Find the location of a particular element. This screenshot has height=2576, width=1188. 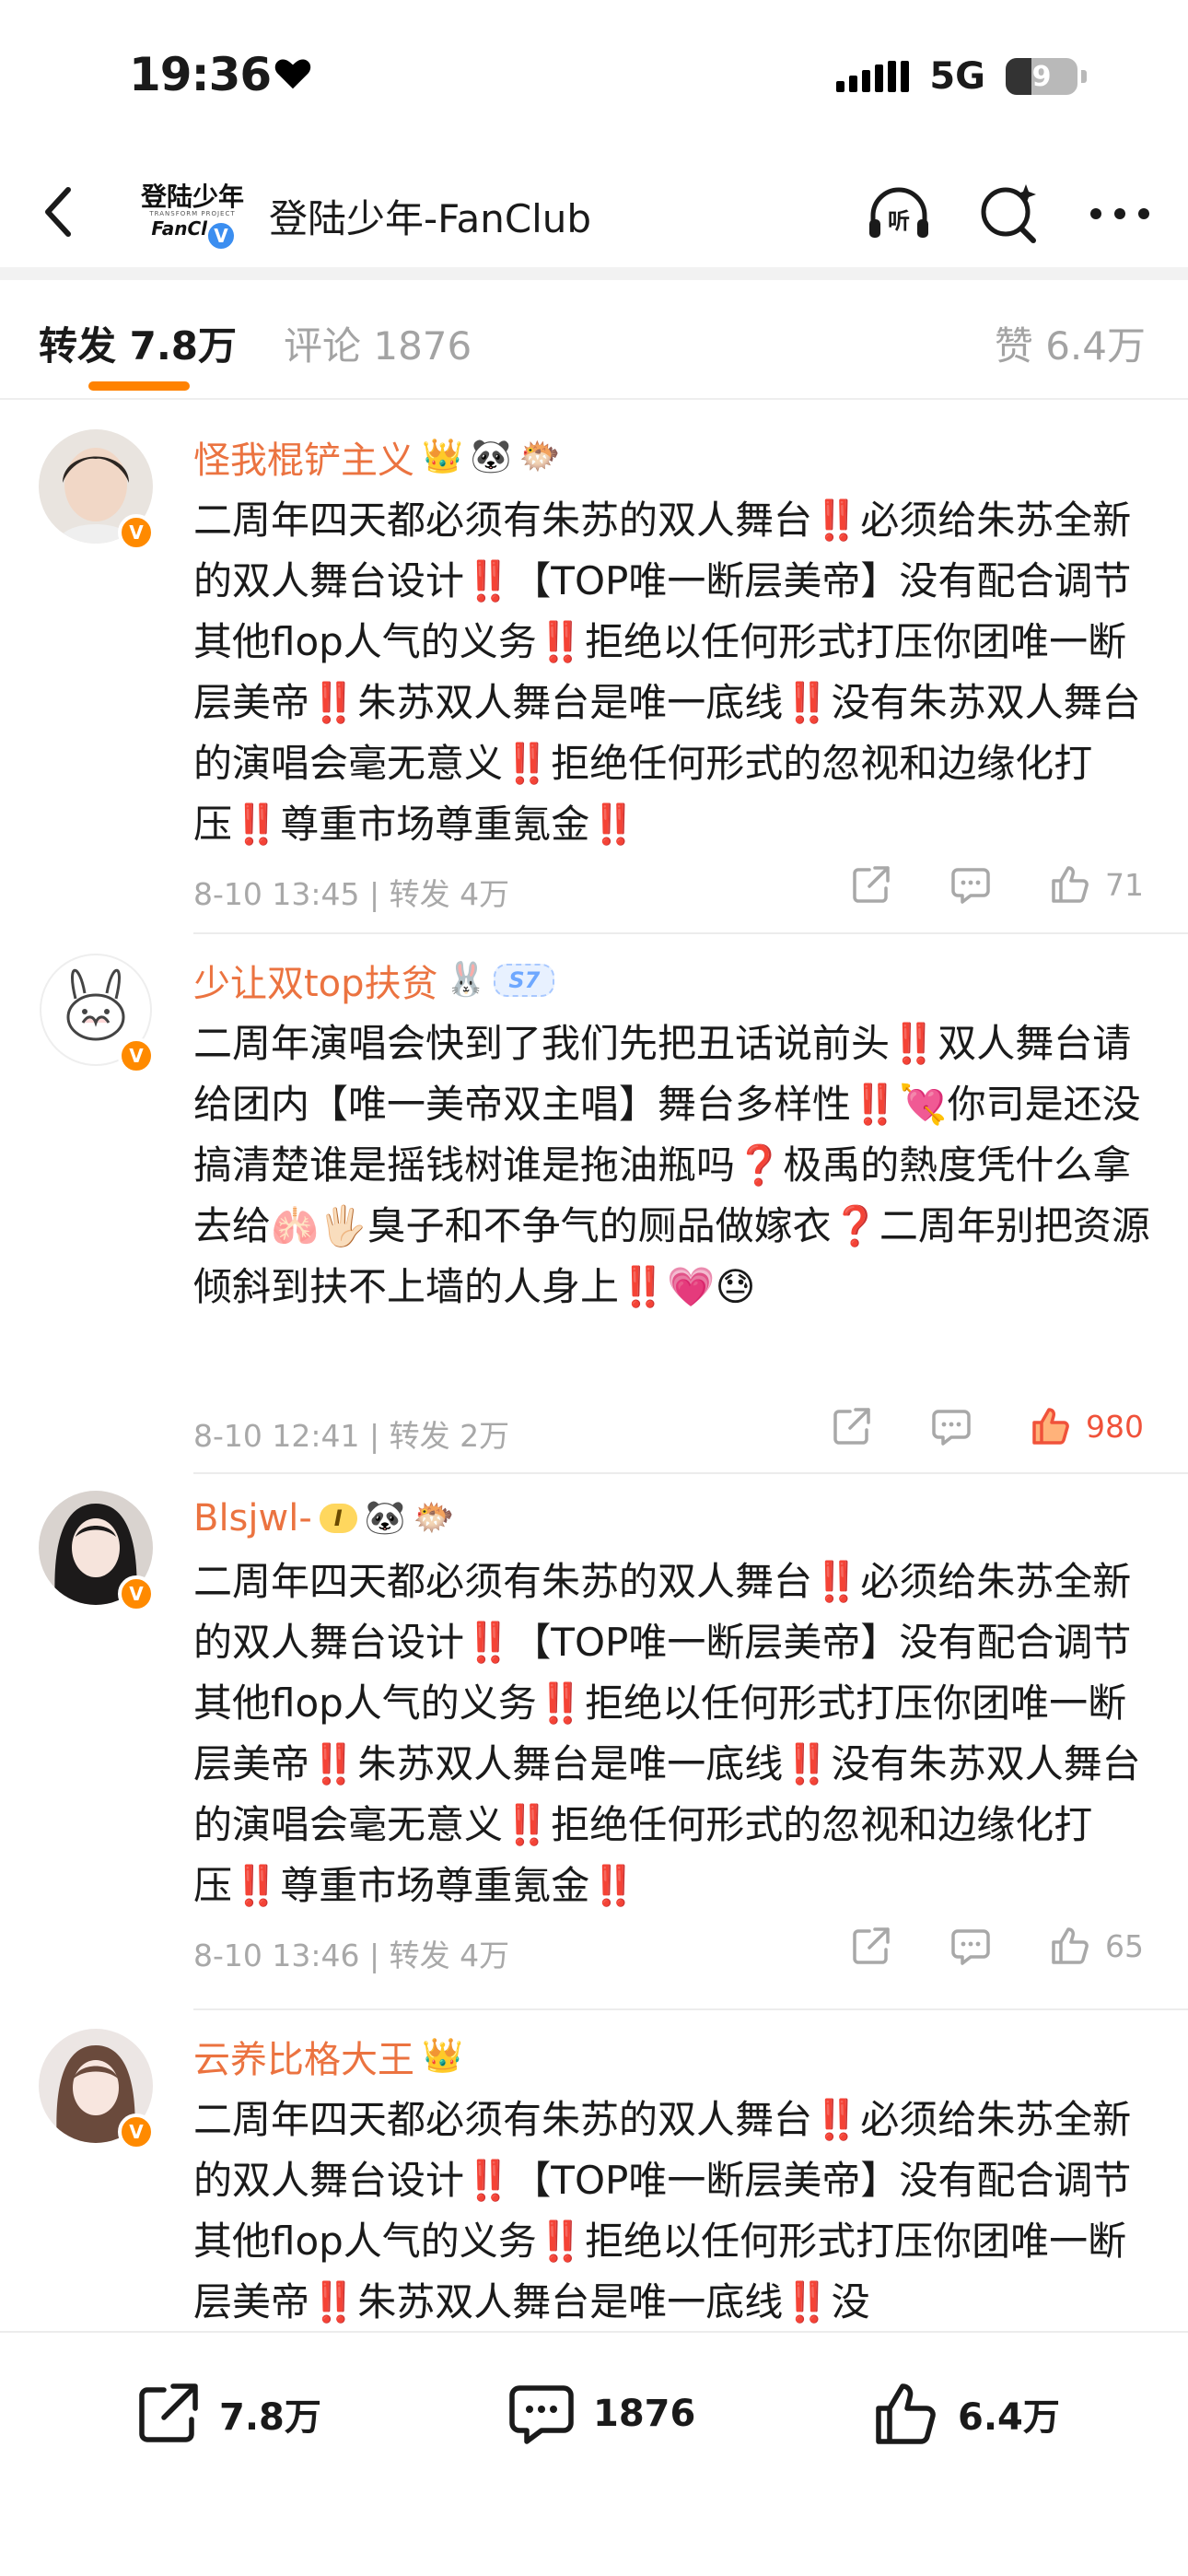

like-count: 980 is located at coordinates (1115, 1426).